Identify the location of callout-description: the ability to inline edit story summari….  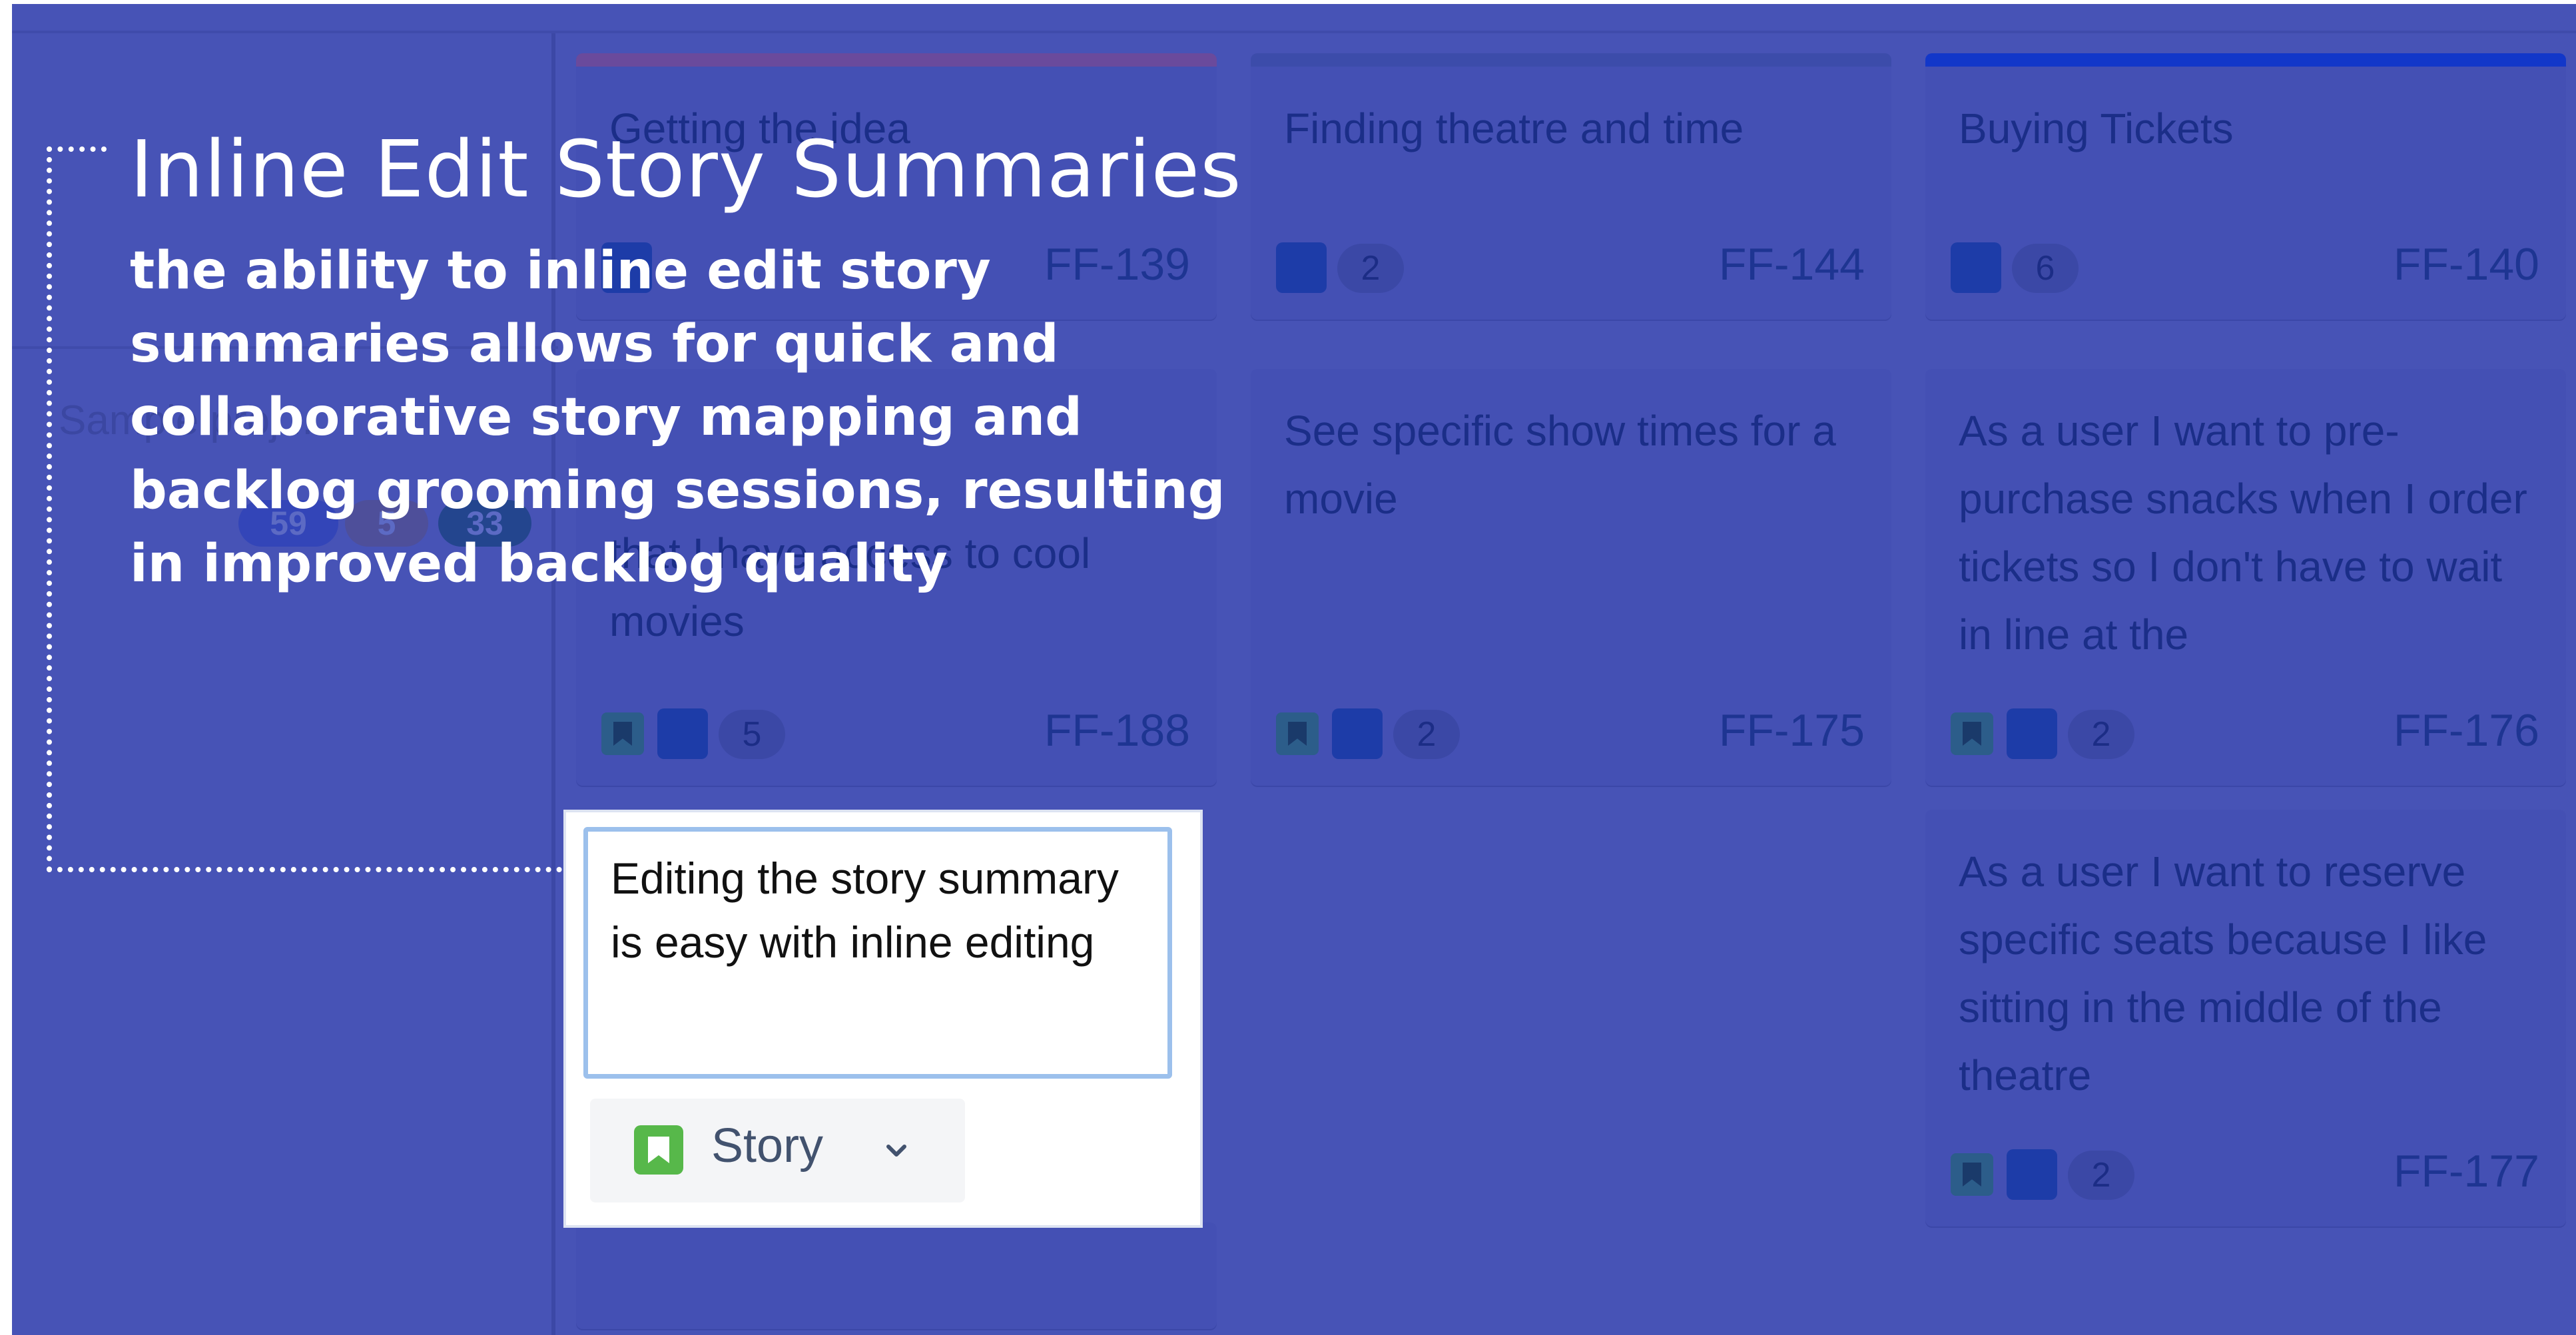
(677, 417).